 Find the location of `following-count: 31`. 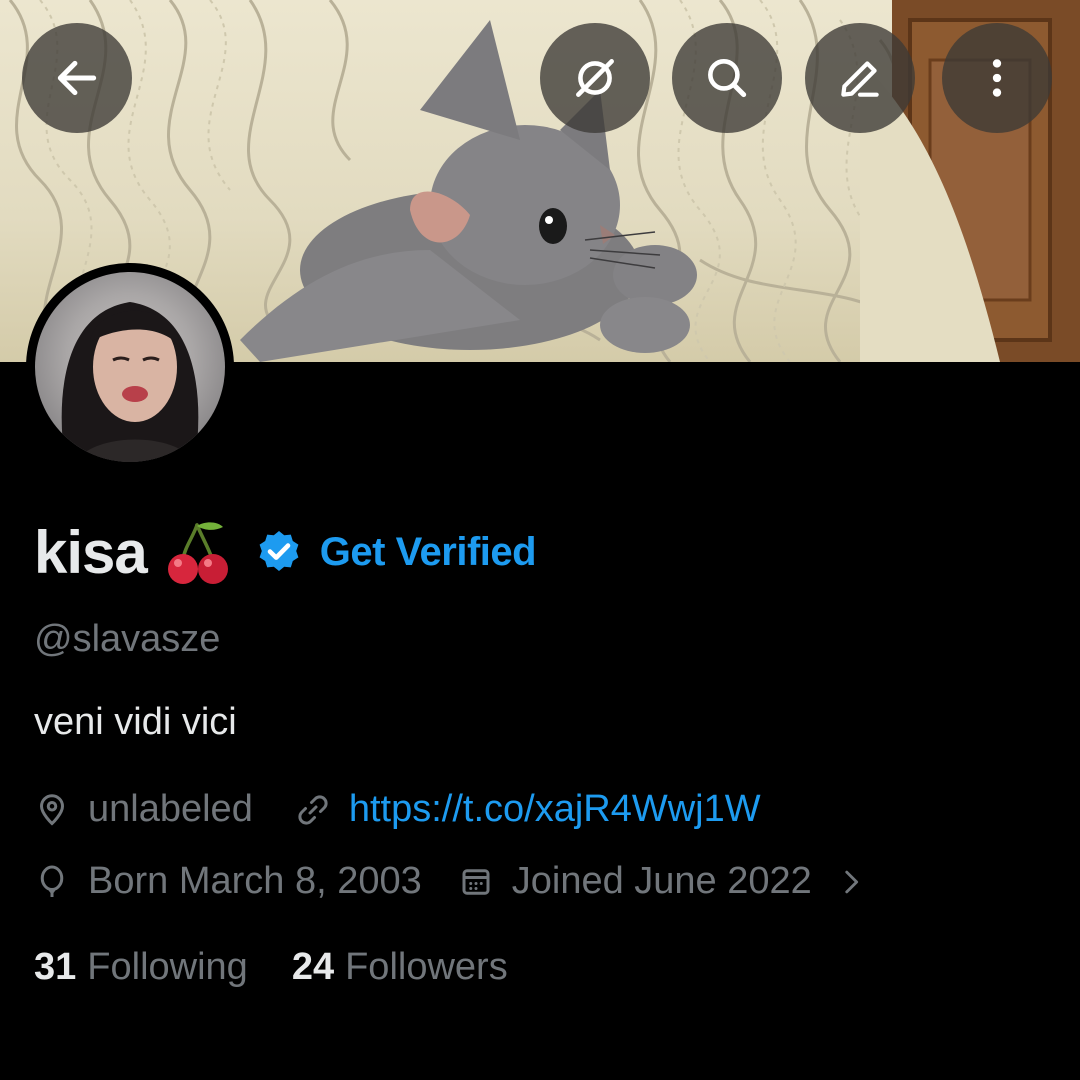

following-count: 31 is located at coordinates (55, 967).